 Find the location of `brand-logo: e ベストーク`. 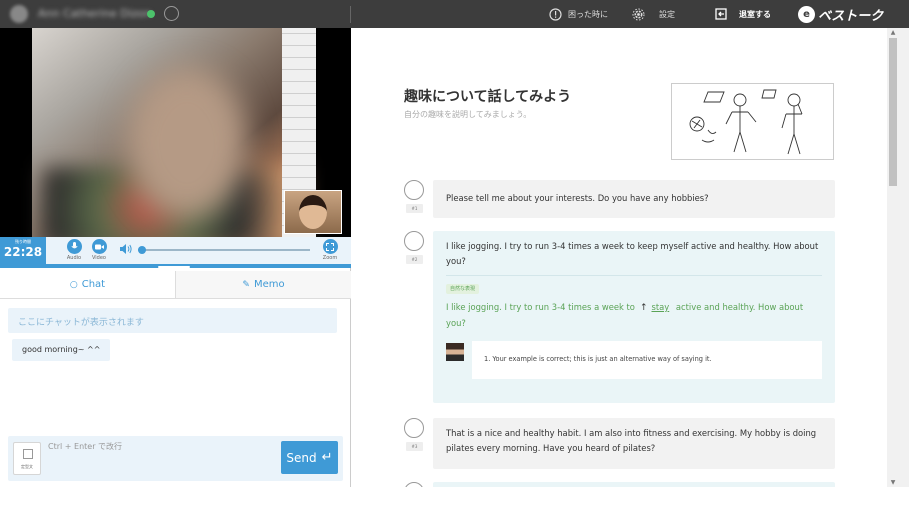

brand-logo: e ベストーク is located at coordinates (840, 14).